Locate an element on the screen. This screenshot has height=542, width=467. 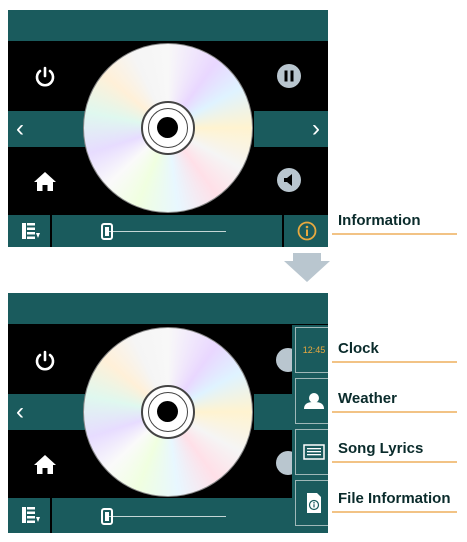
song-lyrics-menu-item is located at coordinates (311, 452).